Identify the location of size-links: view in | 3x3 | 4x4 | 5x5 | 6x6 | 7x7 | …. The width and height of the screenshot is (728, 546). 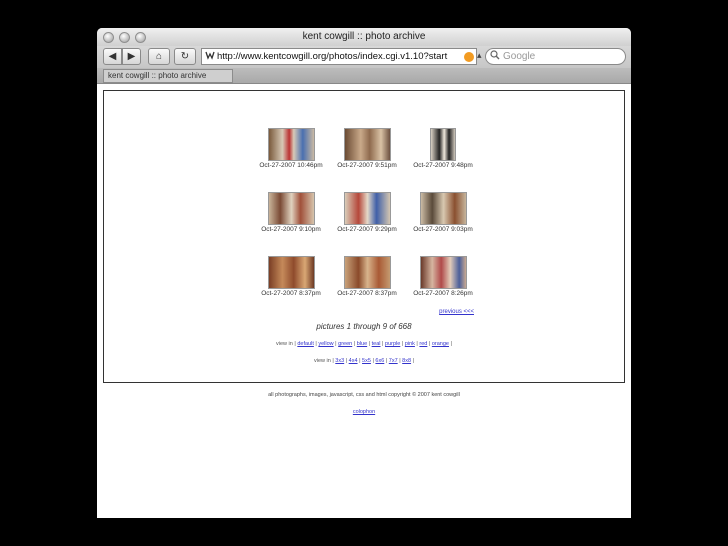
(364, 361).